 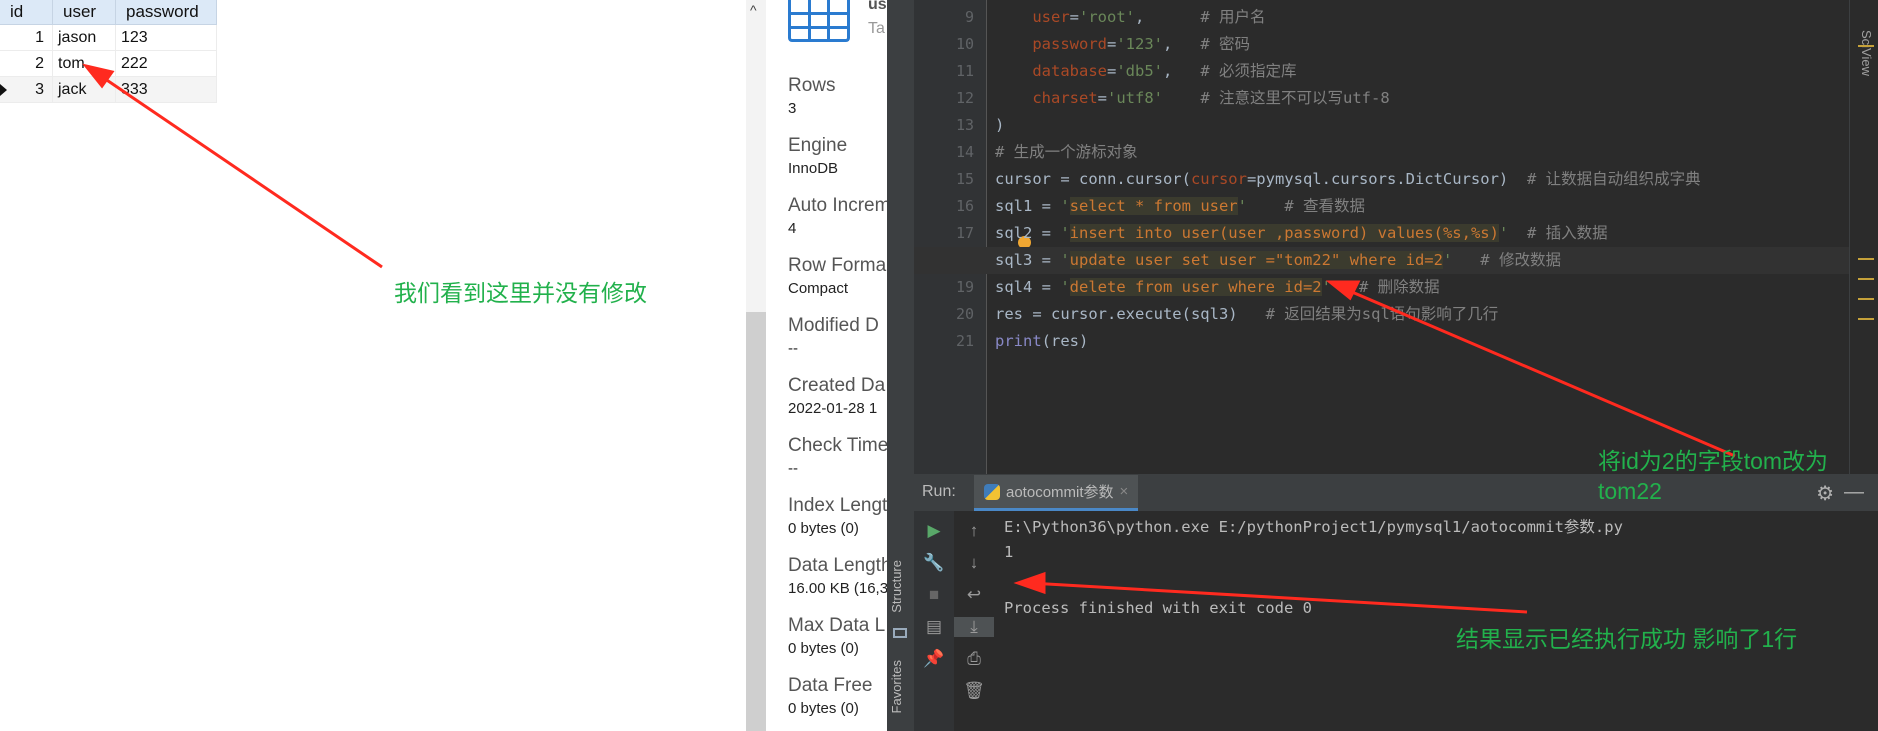 What do you see at coordinates (237, 168) in the screenshot?
I see `arrow-to-grid-row` at bounding box center [237, 168].